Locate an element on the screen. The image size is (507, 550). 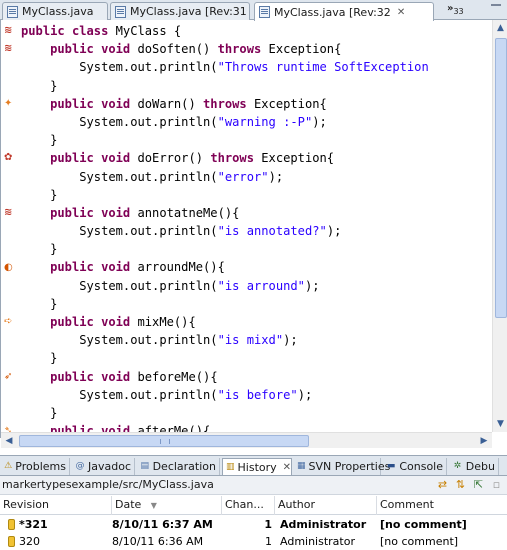
view-tab-label: Problems is located at coordinates (40, 466).